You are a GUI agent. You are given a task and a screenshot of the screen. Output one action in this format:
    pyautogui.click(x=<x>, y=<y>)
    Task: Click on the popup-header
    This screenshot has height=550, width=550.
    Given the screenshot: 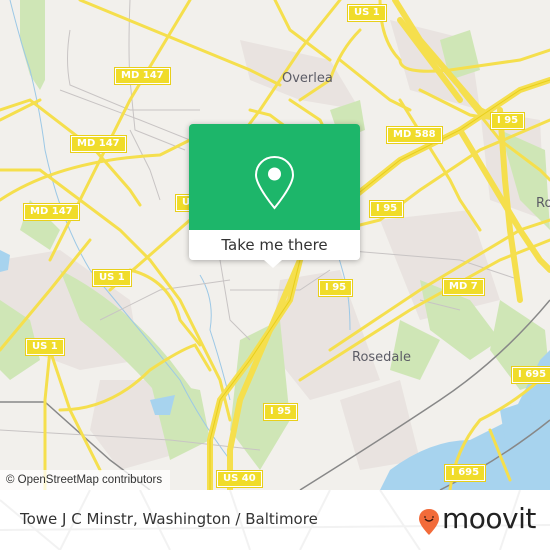 What is the action you would take?
    pyautogui.click(x=274, y=177)
    